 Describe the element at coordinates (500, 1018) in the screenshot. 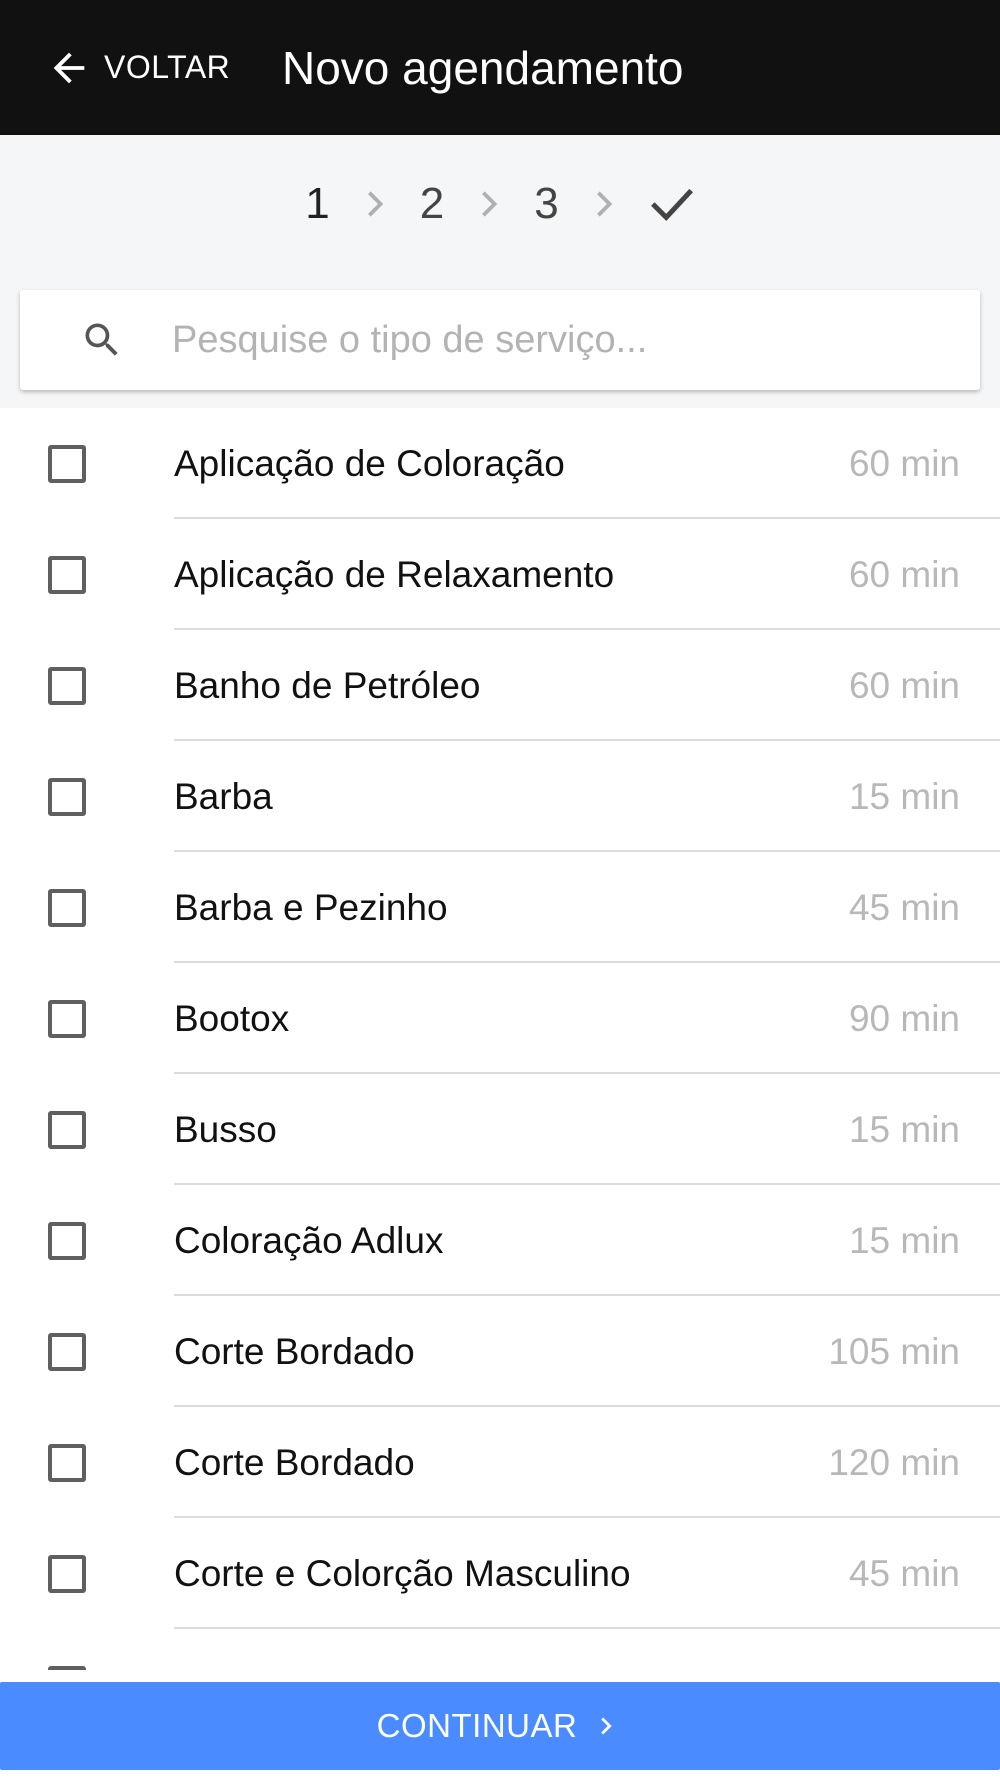

I see `list-item: Bootox 90 min` at that location.